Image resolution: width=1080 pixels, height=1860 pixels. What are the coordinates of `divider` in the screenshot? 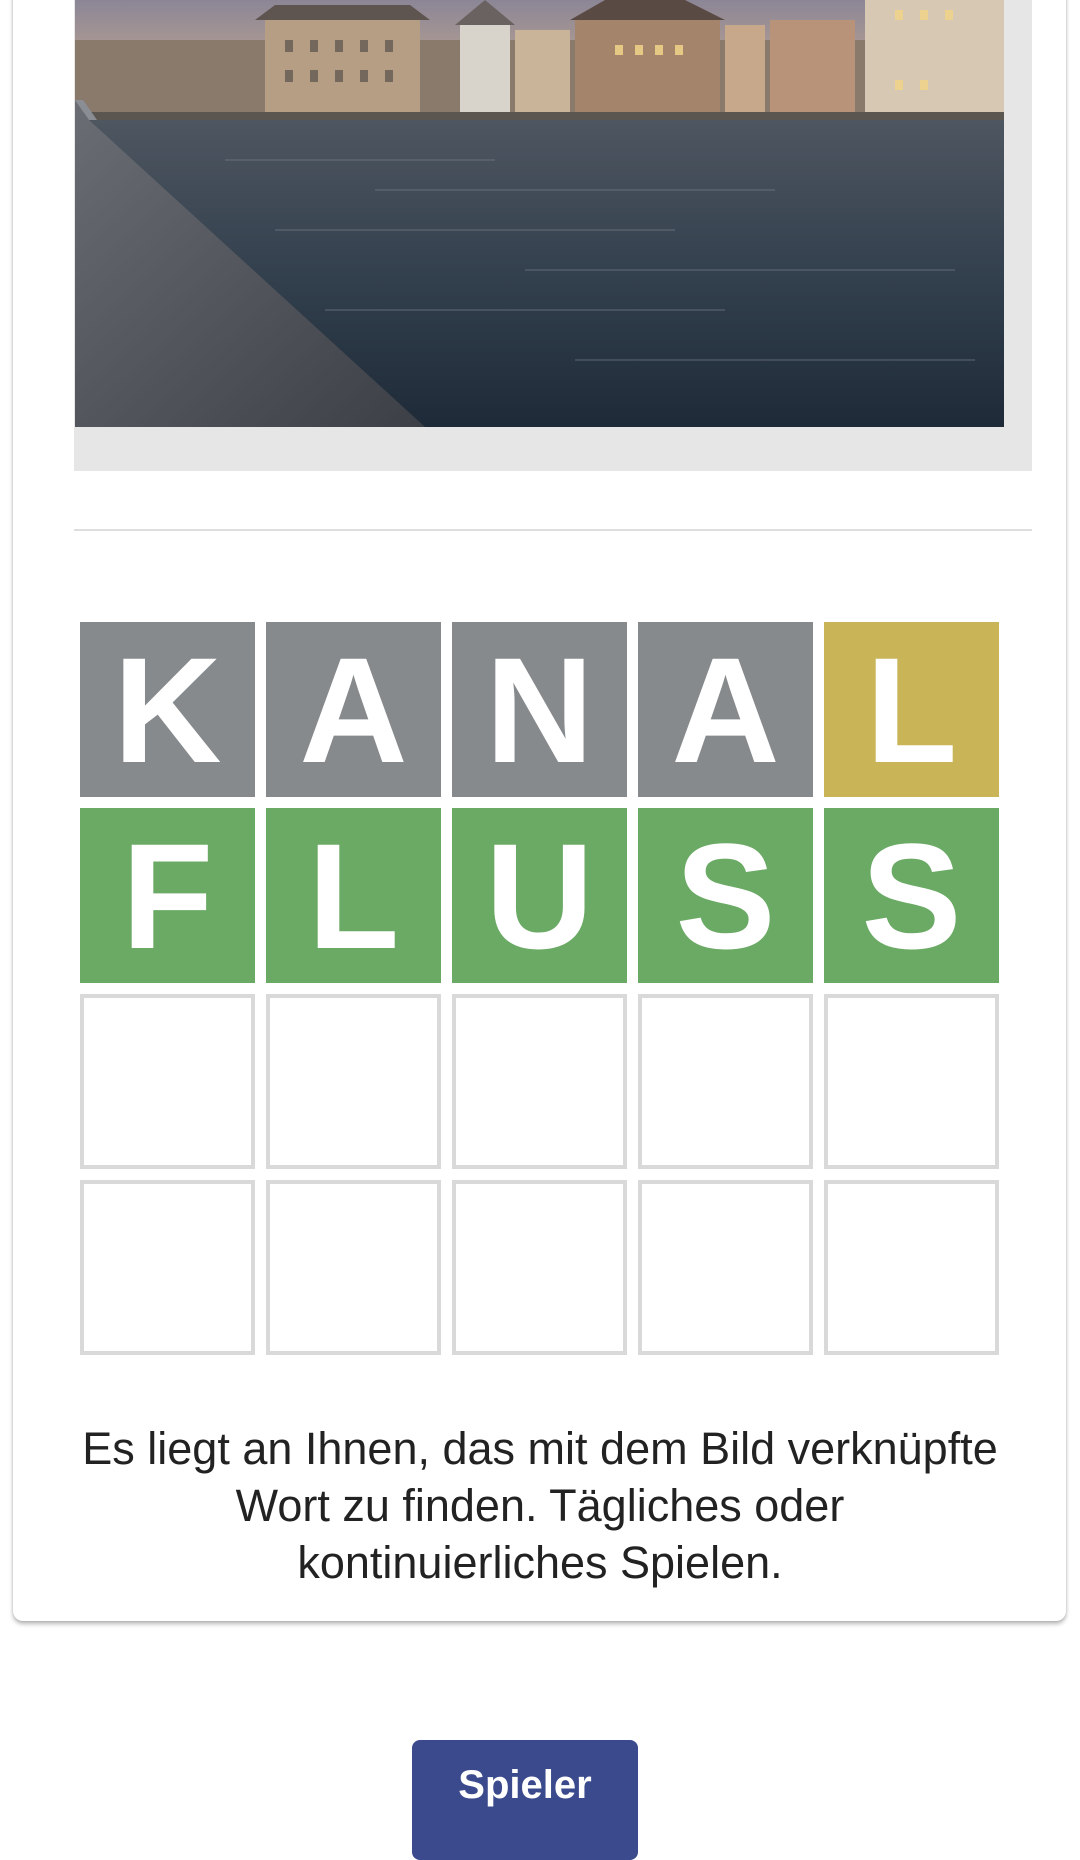 It's located at (553, 530).